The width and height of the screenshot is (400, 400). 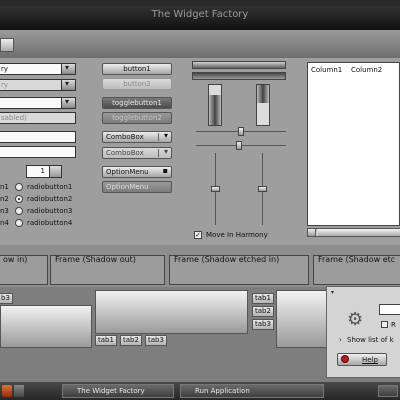 I want to click on tab-right-3: tab3, so click(x=263, y=324).